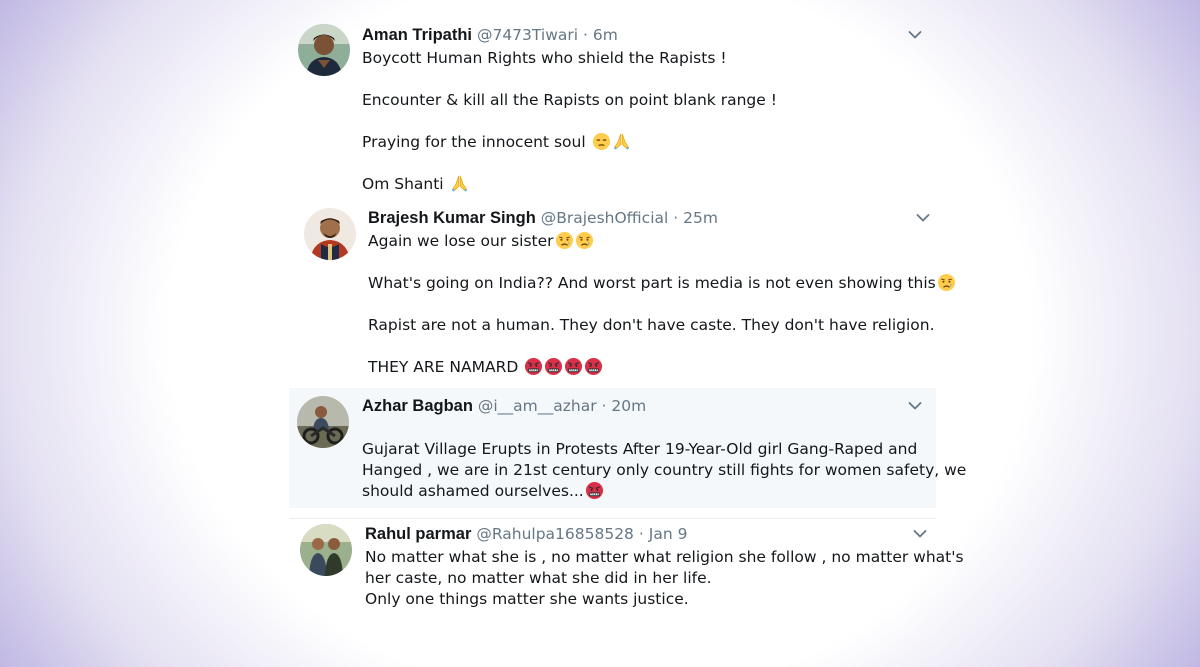 The image size is (1200, 667). What do you see at coordinates (418, 534) in the screenshot?
I see `display-name: Rahul parmar` at bounding box center [418, 534].